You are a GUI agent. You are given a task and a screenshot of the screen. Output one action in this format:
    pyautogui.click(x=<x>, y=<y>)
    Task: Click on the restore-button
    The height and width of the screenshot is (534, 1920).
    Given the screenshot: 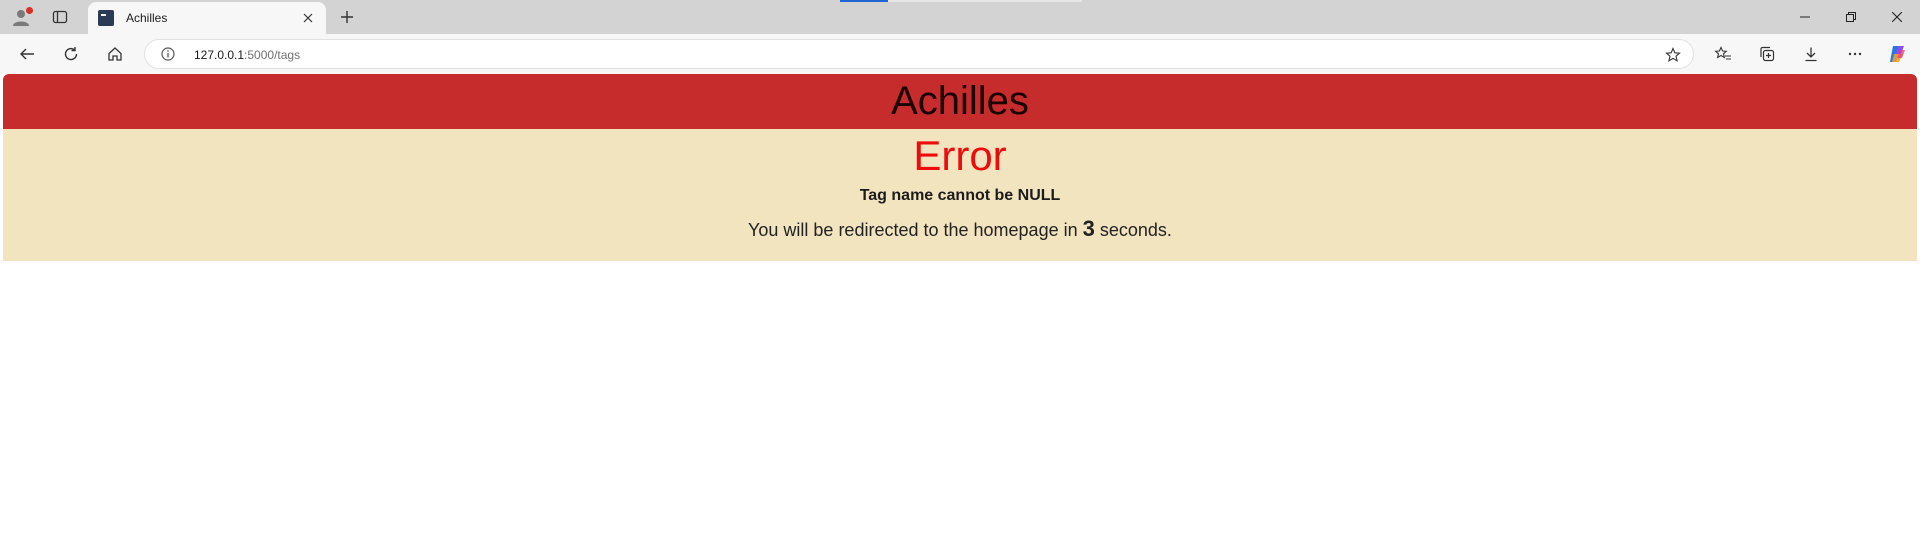 What is the action you would take?
    pyautogui.click(x=1851, y=17)
    